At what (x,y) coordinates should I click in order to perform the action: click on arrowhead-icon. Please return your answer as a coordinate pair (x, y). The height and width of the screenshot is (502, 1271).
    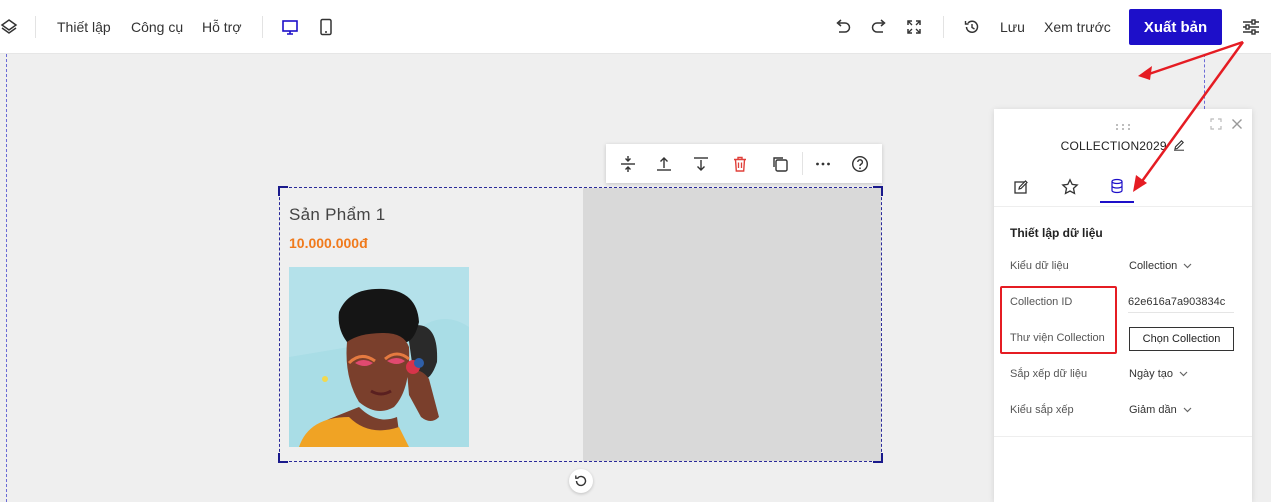
    Looking at the image, I should click on (1145, 73).